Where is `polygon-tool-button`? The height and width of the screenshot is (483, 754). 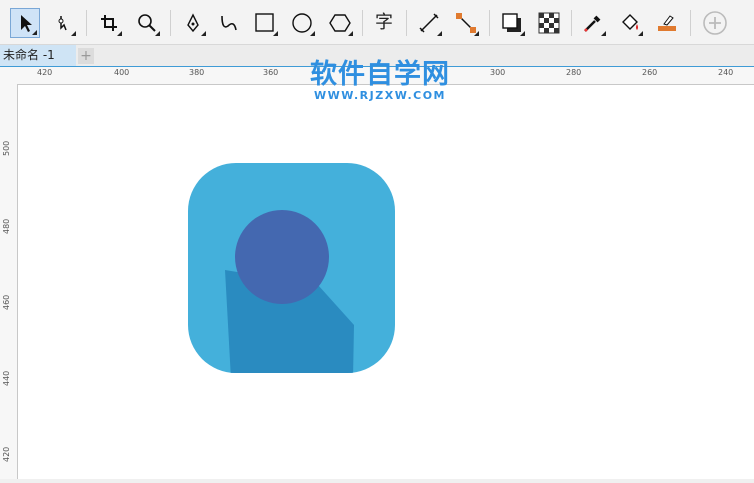 polygon-tool-button is located at coordinates (340, 23).